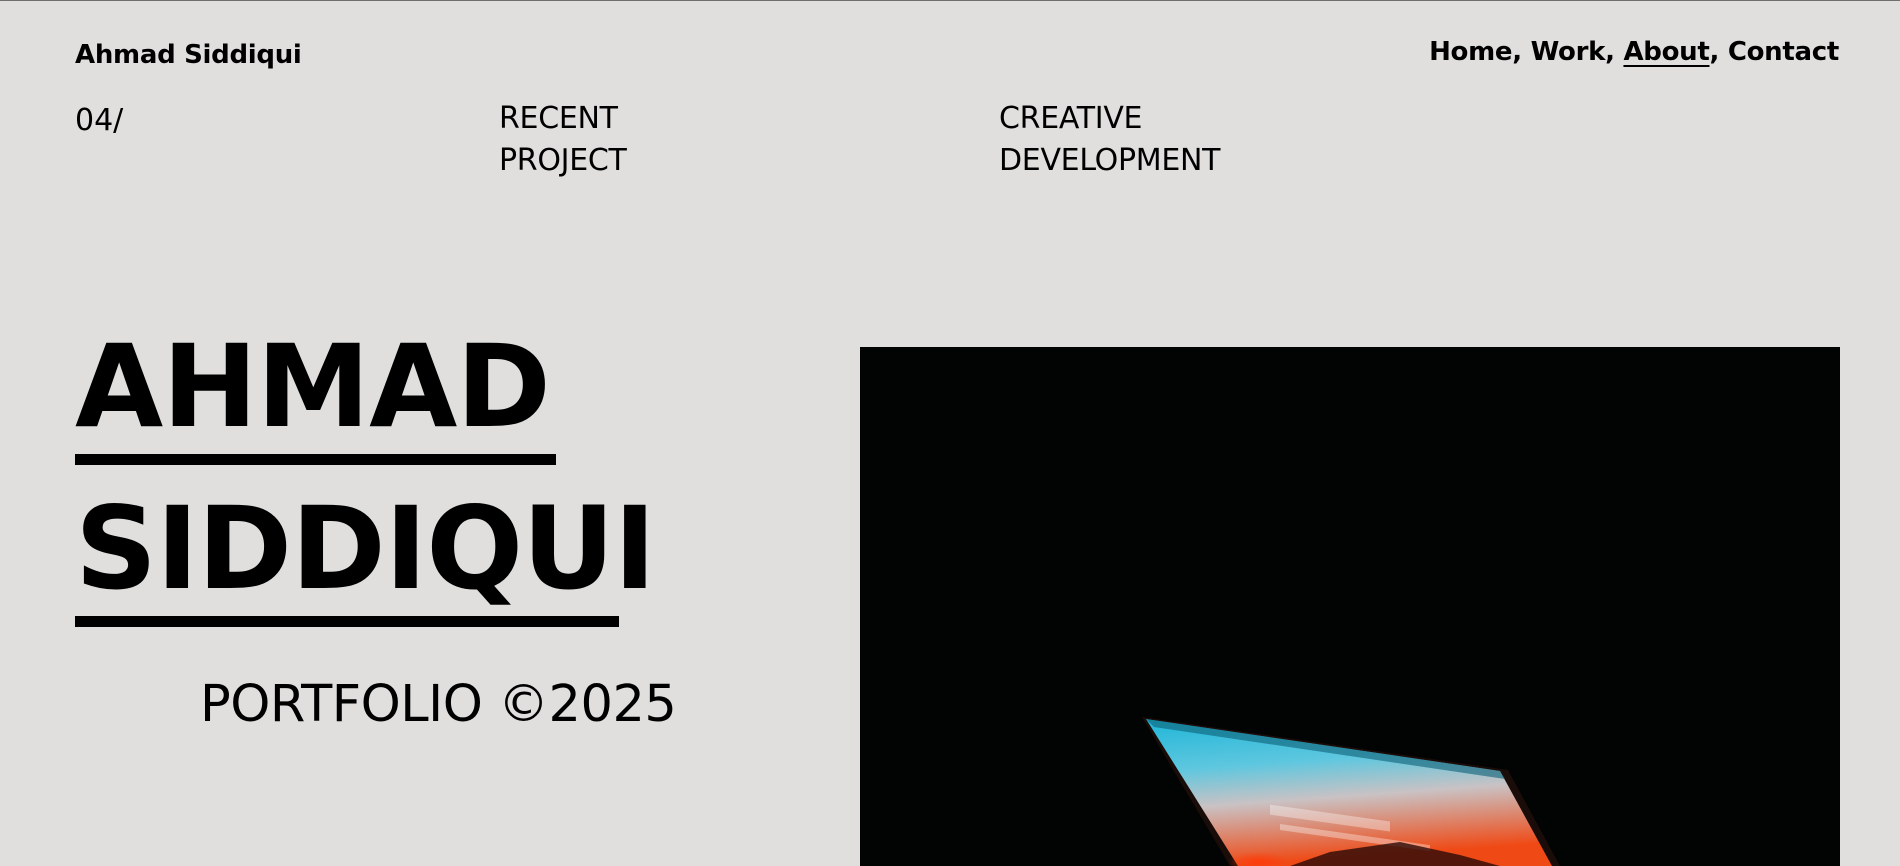 The width and height of the screenshot is (1900, 866). I want to click on meta-recent-project: RECENT PROJECT, so click(563, 140).